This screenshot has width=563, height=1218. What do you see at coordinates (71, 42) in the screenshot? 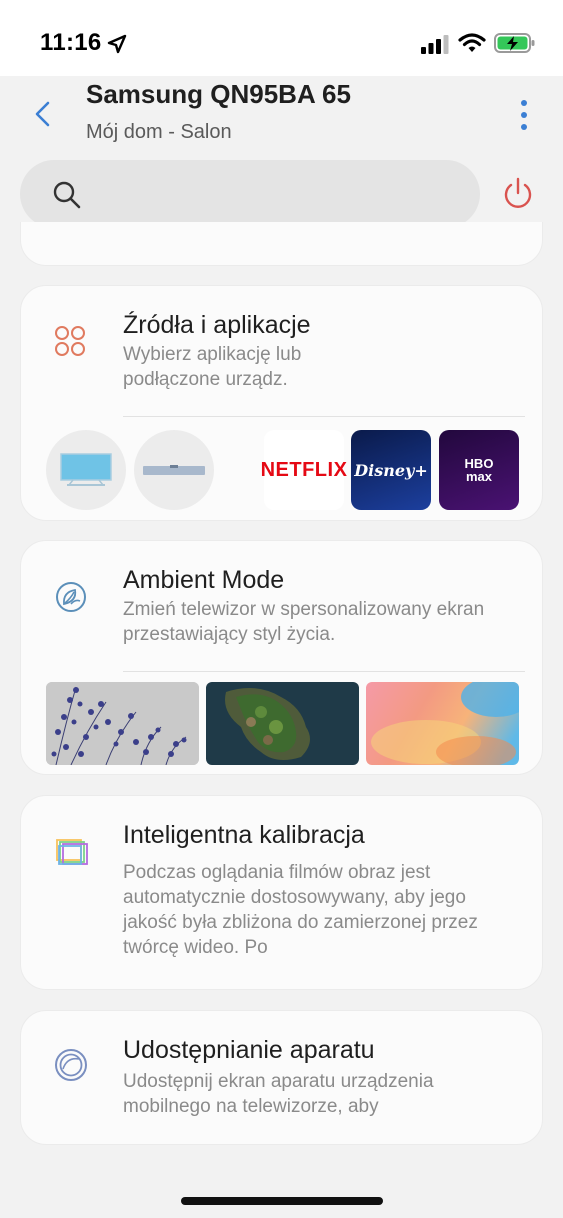
I see `status-time: 11:16` at bounding box center [71, 42].